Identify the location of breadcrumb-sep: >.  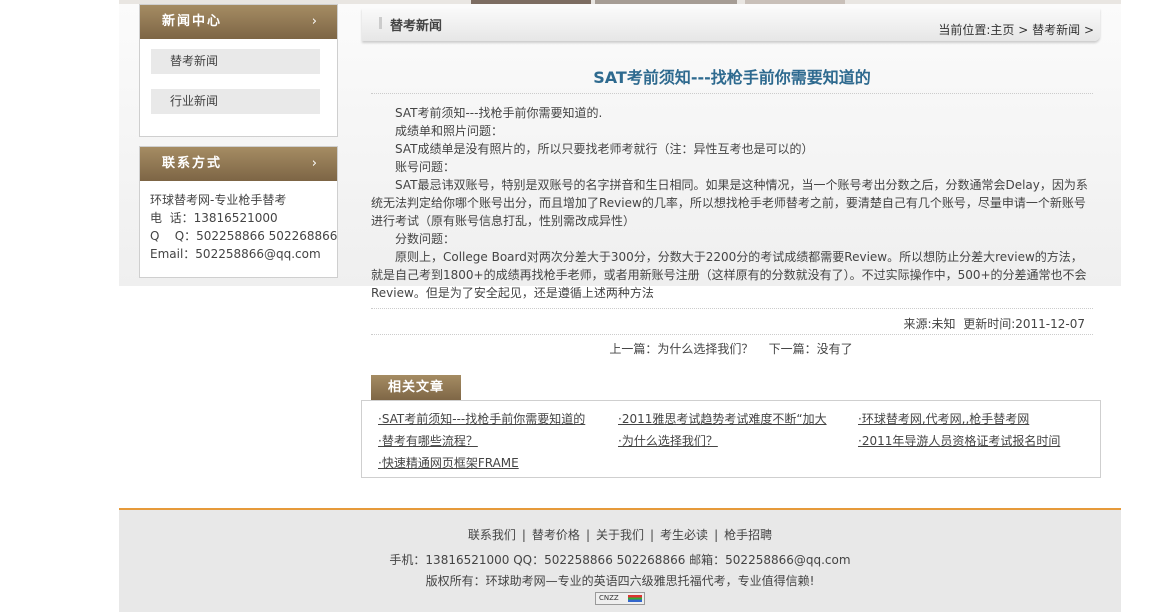
(1023, 30).